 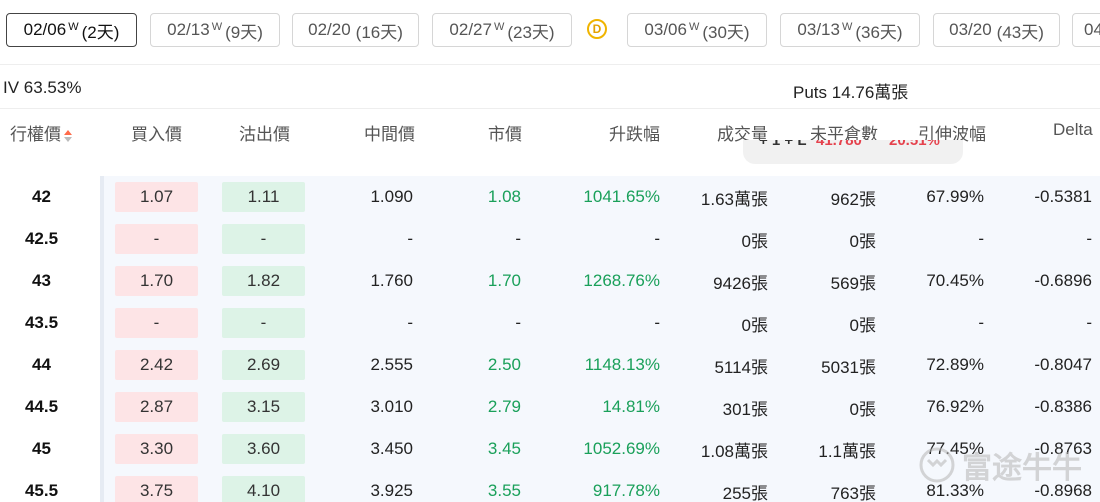 What do you see at coordinates (505, 134) in the screenshot?
I see `header-market: 市價` at bounding box center [505, 134].